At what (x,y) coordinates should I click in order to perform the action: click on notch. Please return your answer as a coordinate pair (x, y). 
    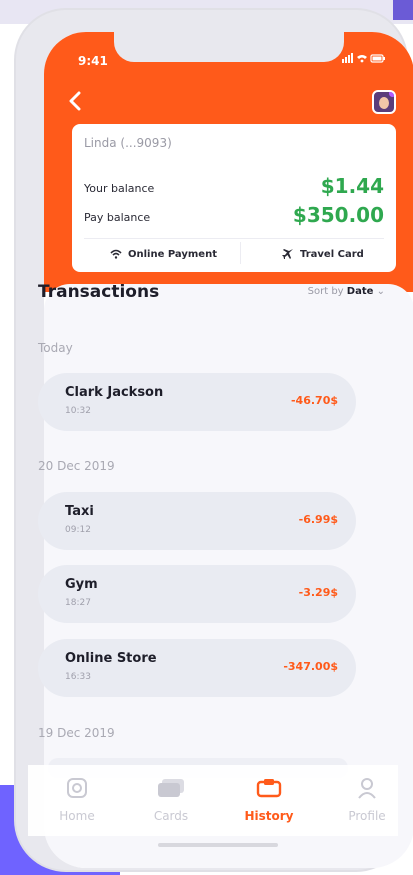
    Looking at the image, I should click on (229, 47).